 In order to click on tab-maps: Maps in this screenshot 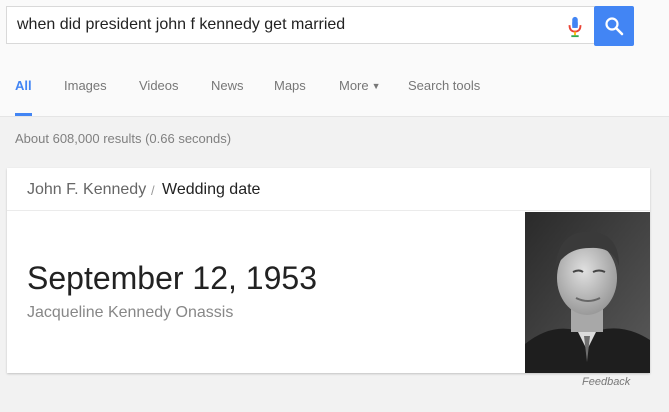, I will do `click(290, 97)`.